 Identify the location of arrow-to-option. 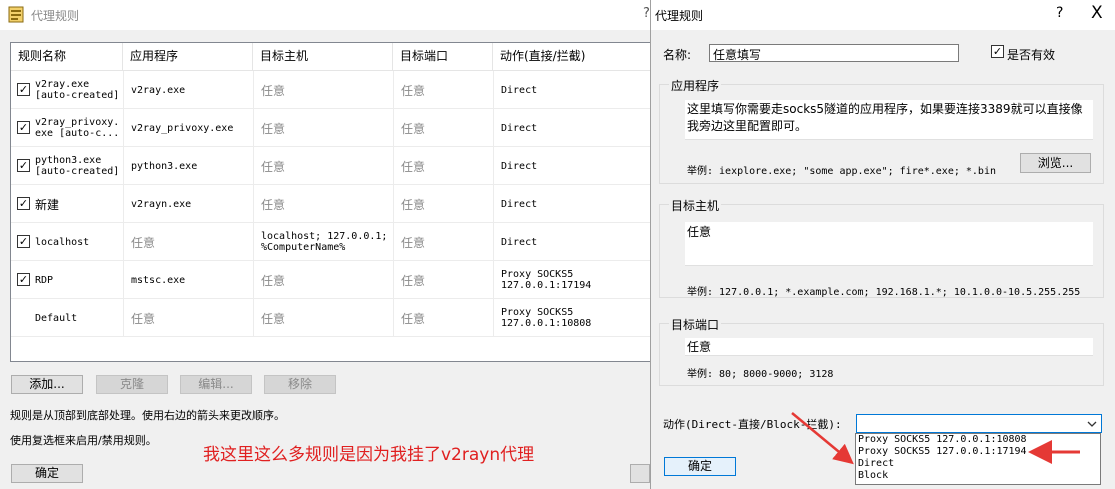
(822, 438).